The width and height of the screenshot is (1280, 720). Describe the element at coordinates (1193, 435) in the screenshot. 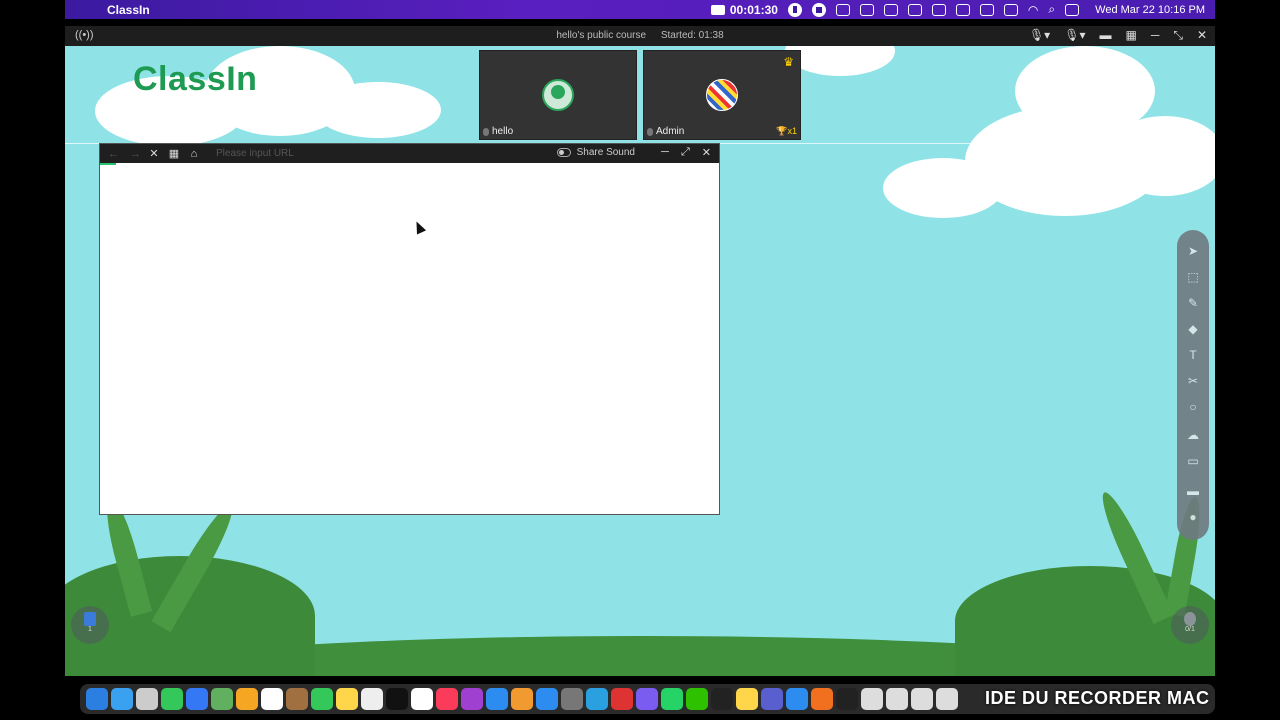

I see `cloud-disk-icon: ☁` at that location.